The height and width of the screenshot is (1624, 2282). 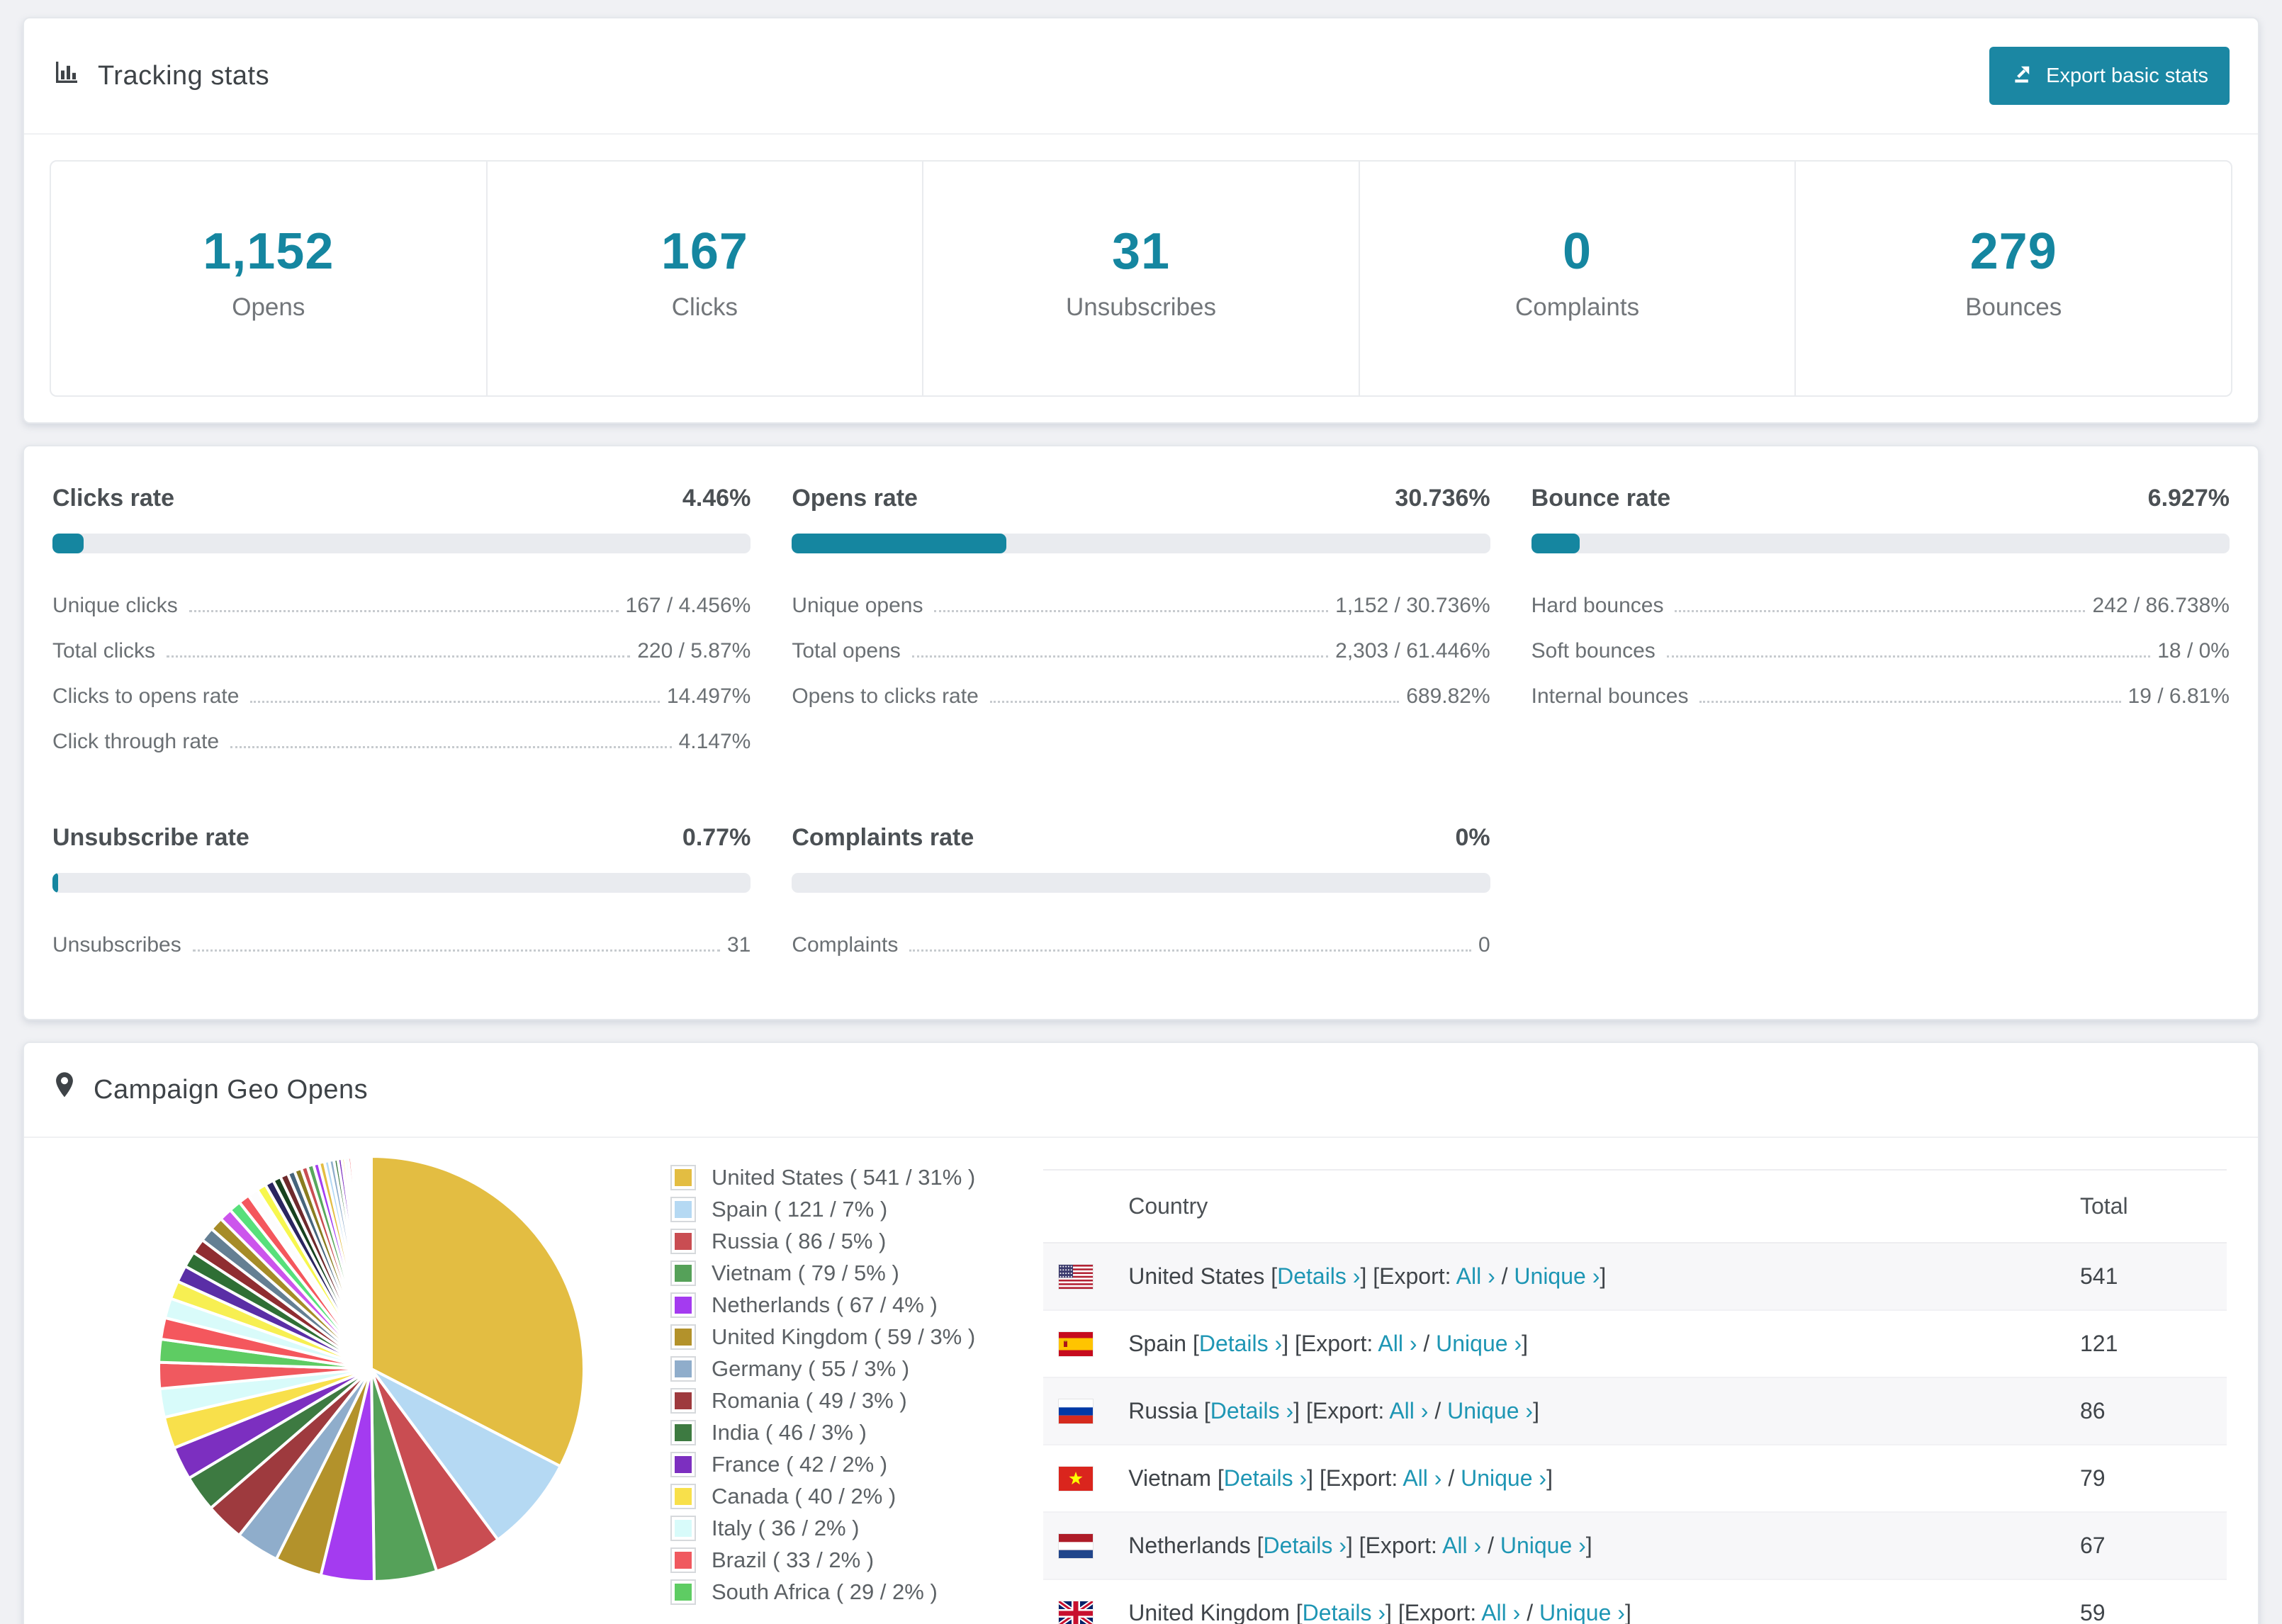 I want to click on rate-detail-value: 31, so click(x=738, y=945).